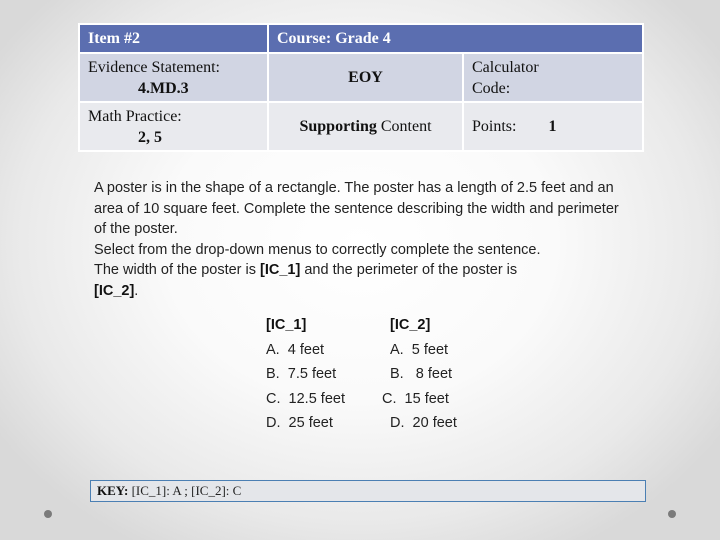  I want to click on course-label: Course: Grade 4, so click(455, 38).